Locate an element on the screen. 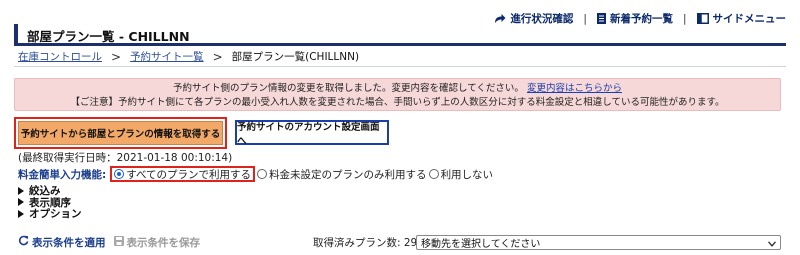 The width and height of the screenshot is (800, 255). page-title-bar: 部屋プラン一覧 - CHILLNN is located at coordinates (400, 34).